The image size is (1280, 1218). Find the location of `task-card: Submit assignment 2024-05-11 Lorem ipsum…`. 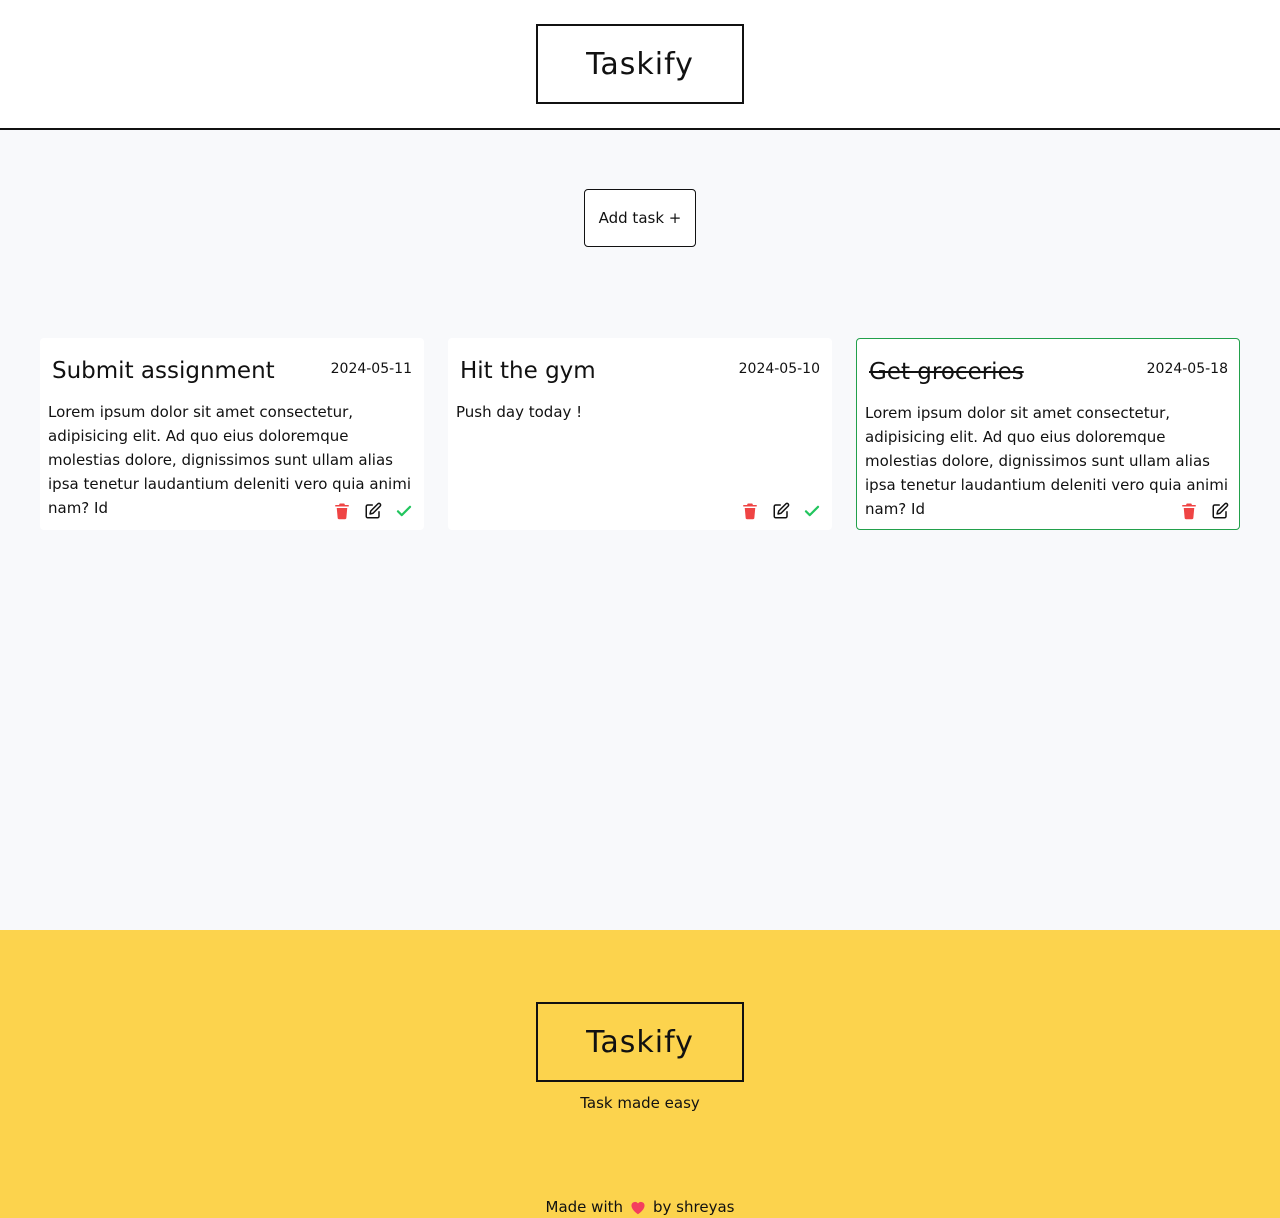

task-card: Submit assignment 2024-05-11 Lorem ipsum… is located at coordinates (232, 434).